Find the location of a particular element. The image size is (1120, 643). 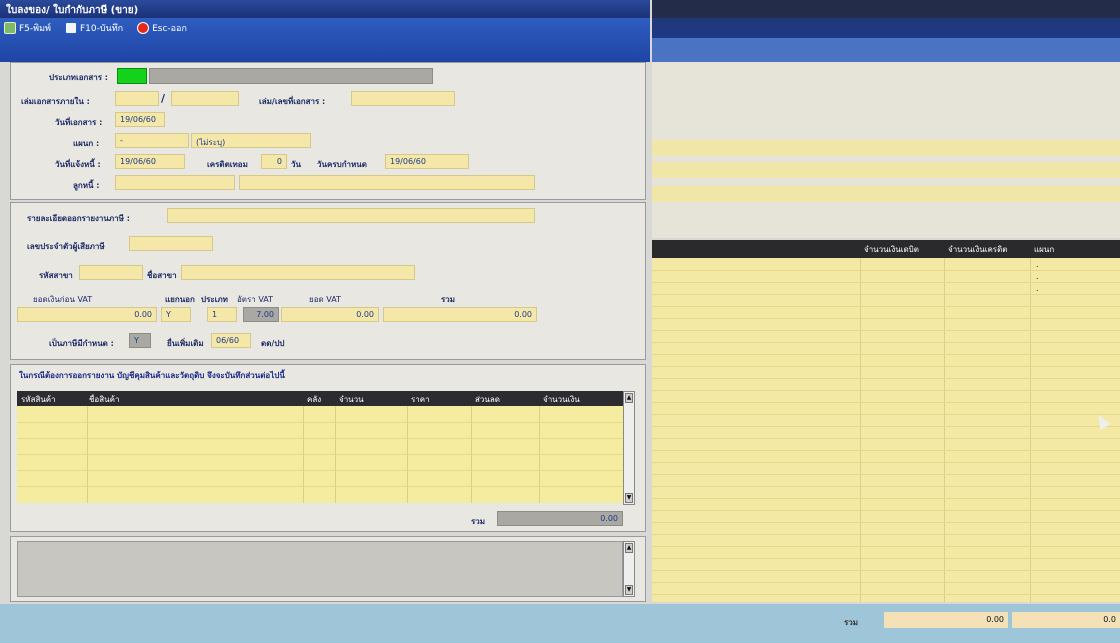

col-product-name: ชื่อสินค้า is located at coordinates (104, 399).